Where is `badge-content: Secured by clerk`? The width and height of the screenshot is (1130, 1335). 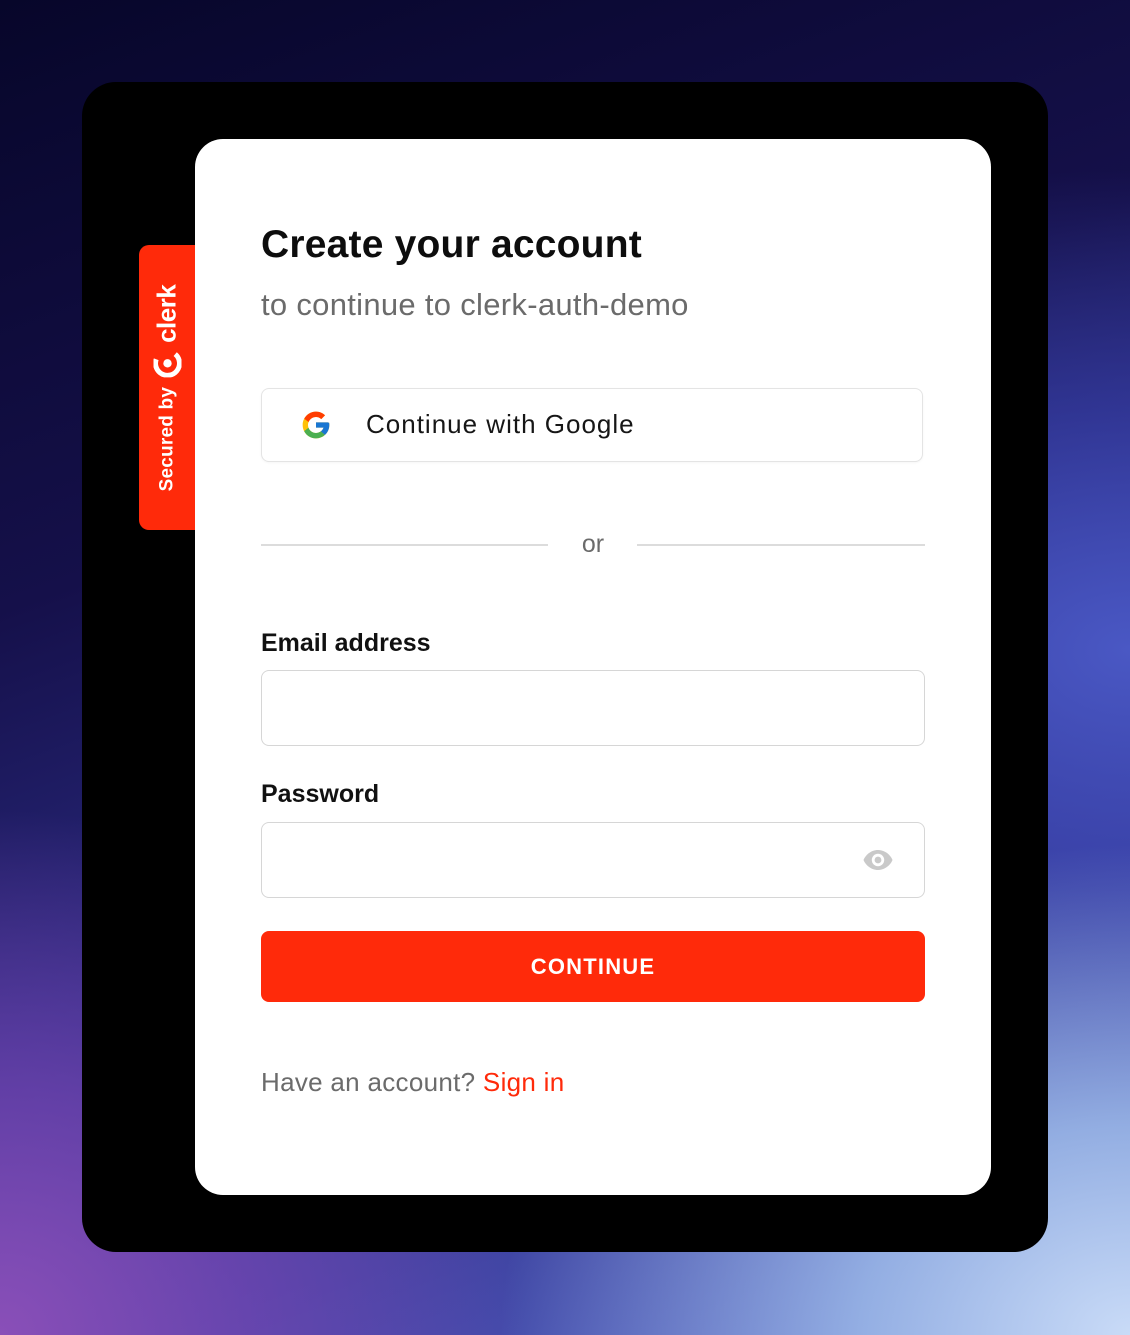
badge-content: Secured by clerk is located at coordinates (167, 387).